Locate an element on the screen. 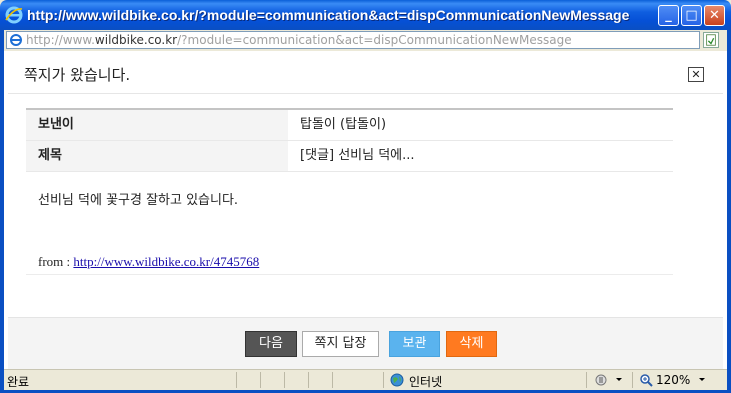 The image size is (731, 393). delete-button: 삭제 is located at coordinates (471, 344).